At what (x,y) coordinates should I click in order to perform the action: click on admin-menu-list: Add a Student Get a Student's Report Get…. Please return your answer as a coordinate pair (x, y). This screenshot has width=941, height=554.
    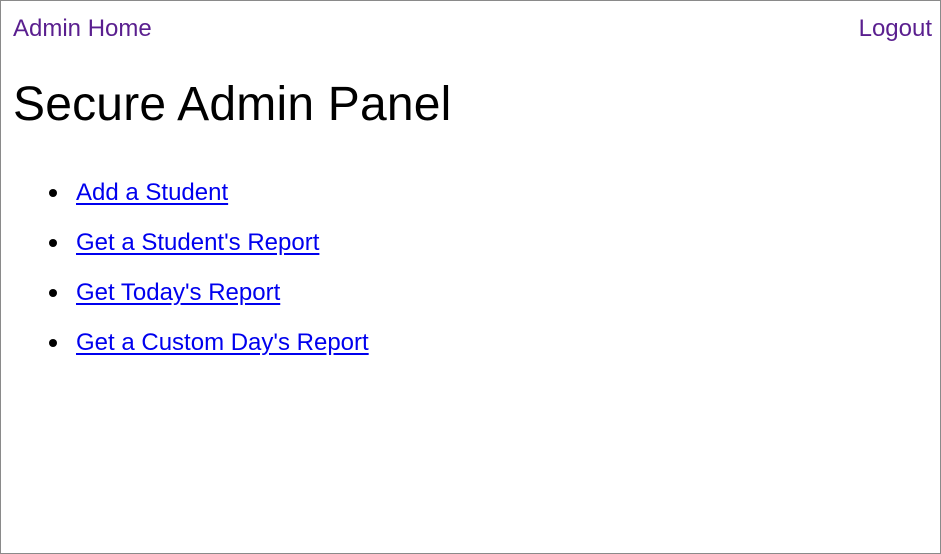
    Looking at the image, I should click on (185, 273).